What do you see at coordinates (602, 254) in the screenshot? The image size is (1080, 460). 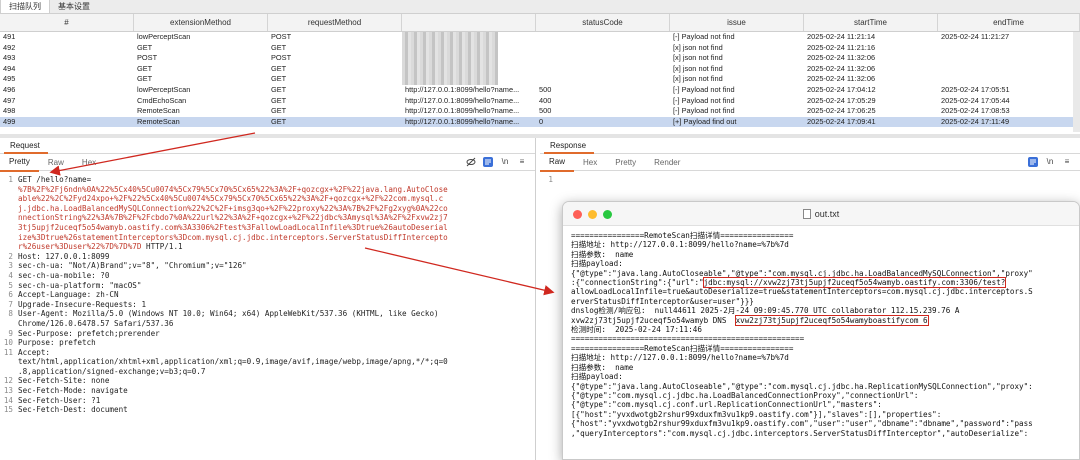 I see `out-line: 扫描参数: name` at bounding box center [602, 254].